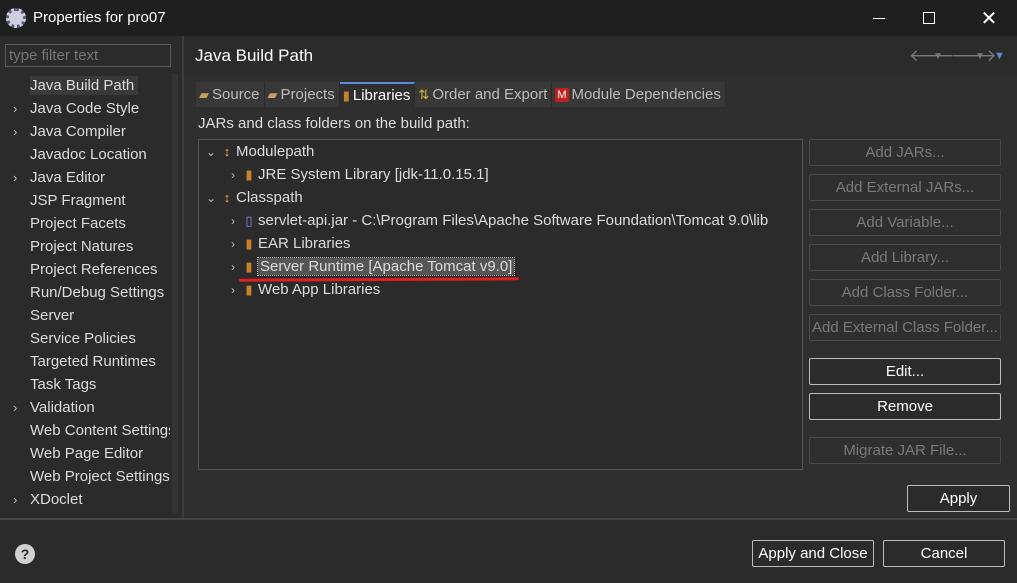  I want to click on minimize-icon, so click(879, 18).